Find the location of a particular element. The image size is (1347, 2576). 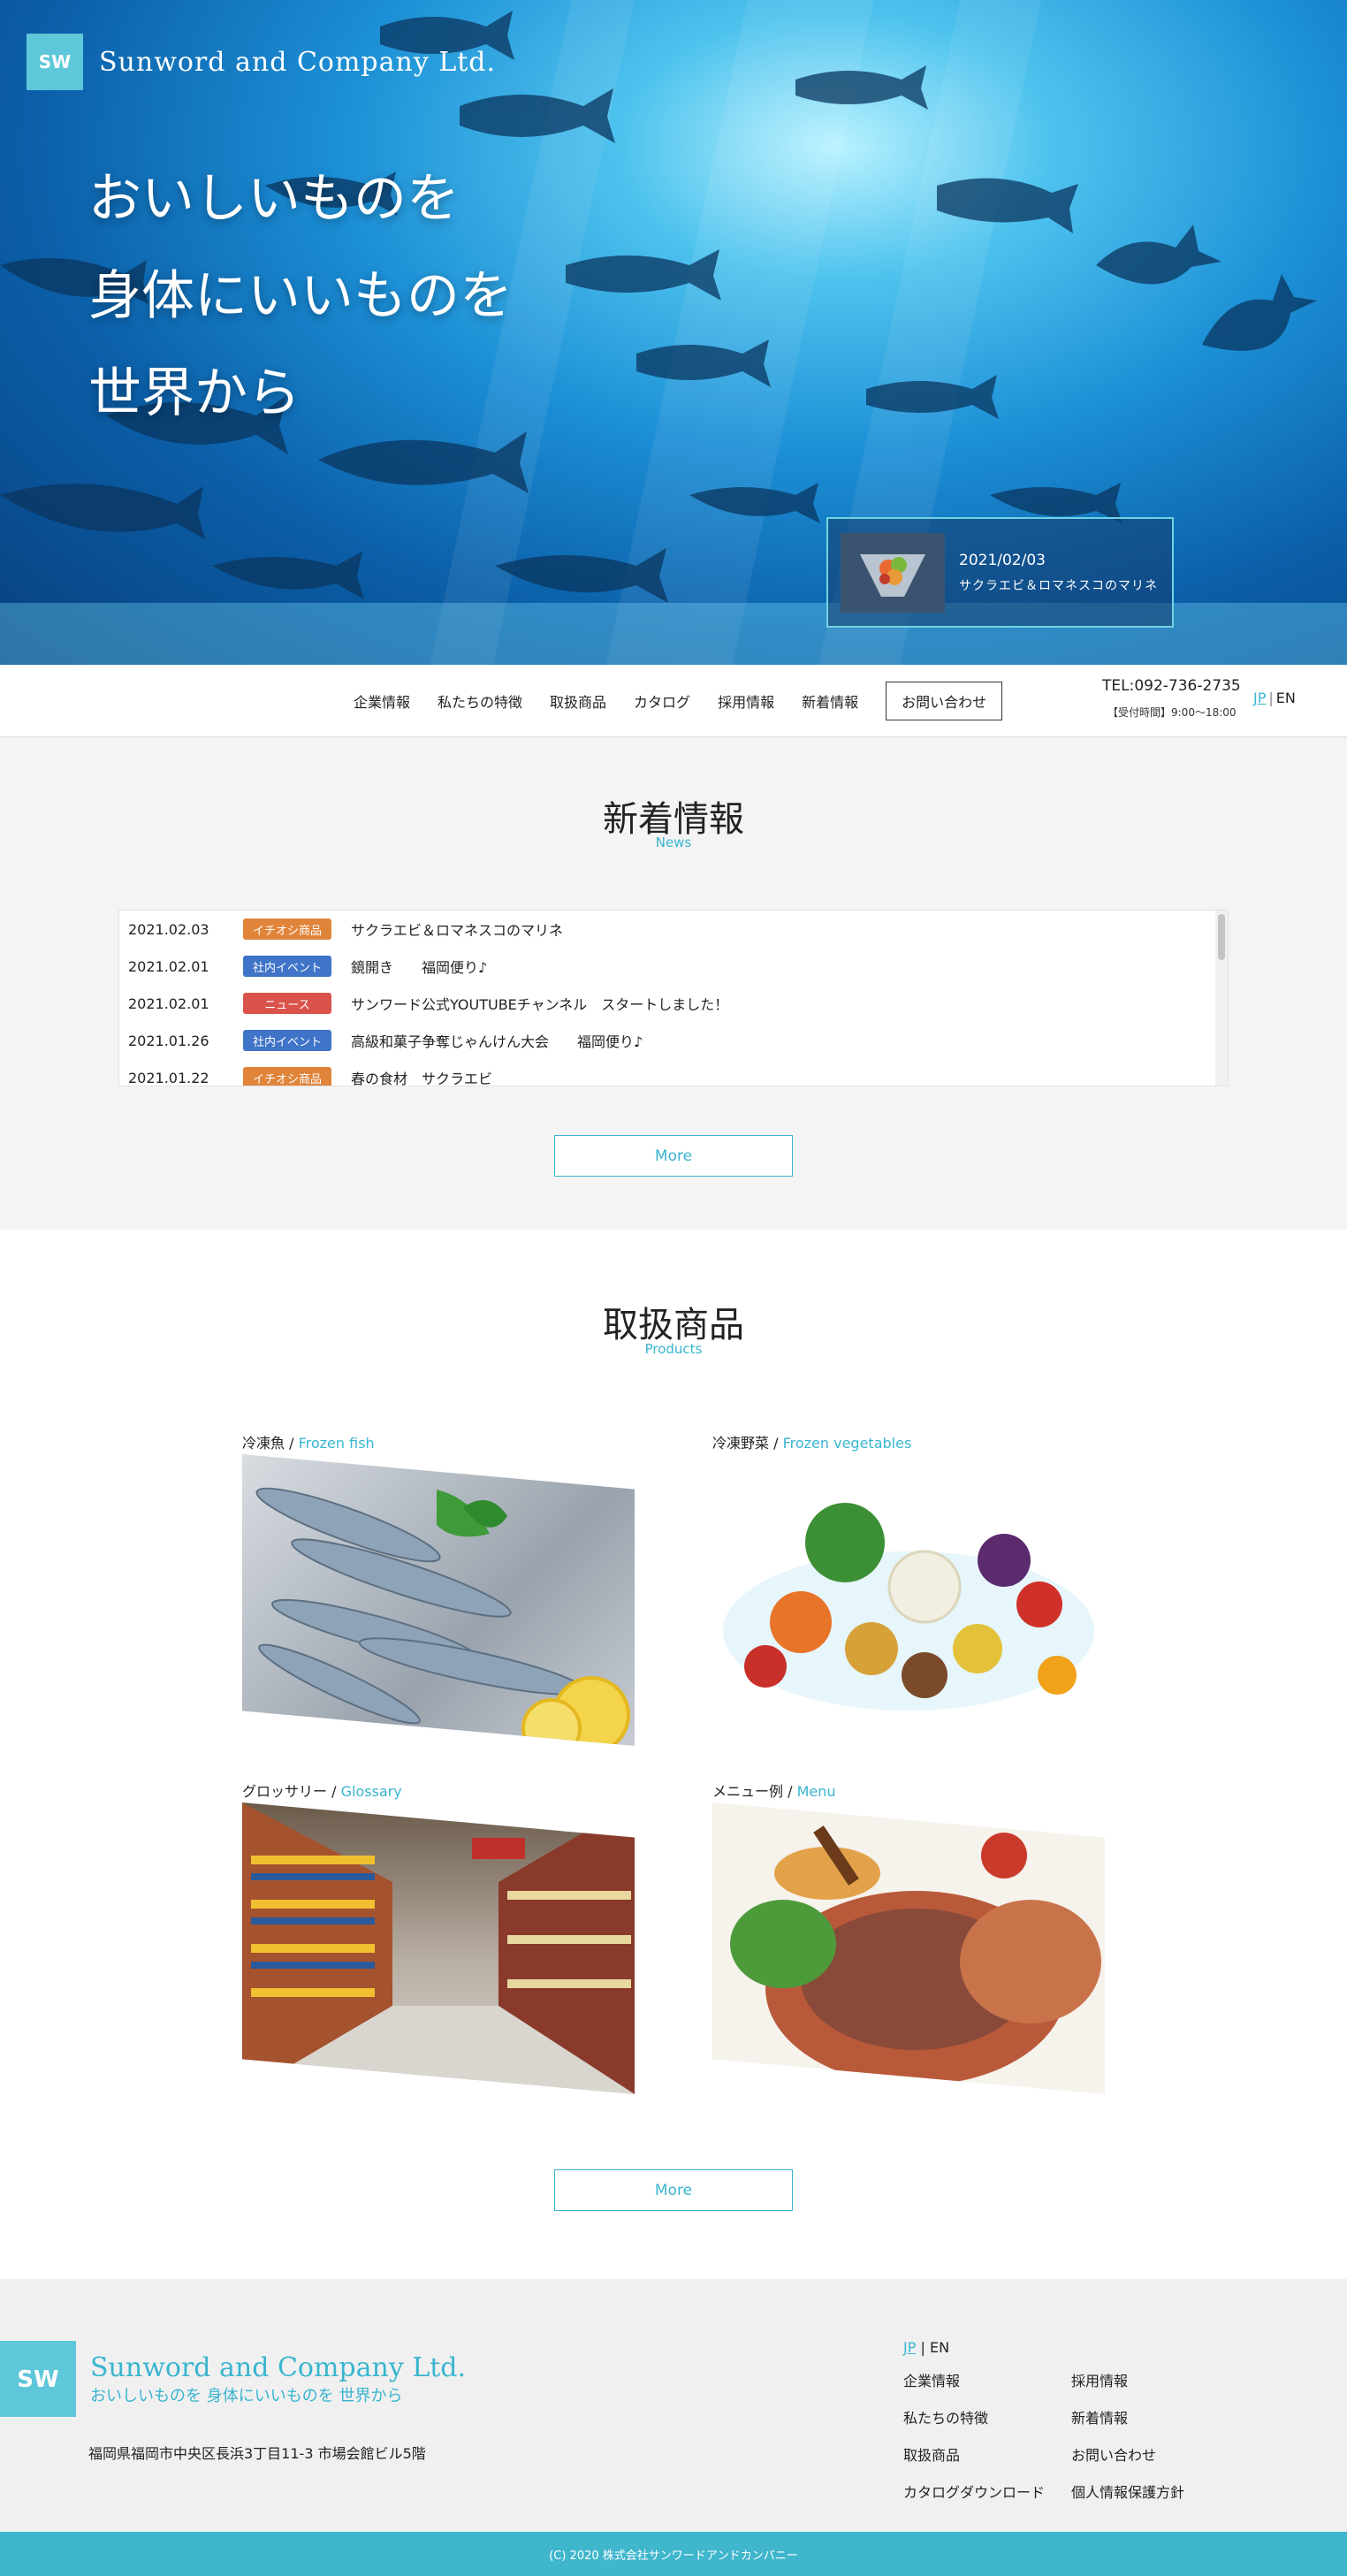

language-switch: JP | EN is located at coordinates (1275, 698).